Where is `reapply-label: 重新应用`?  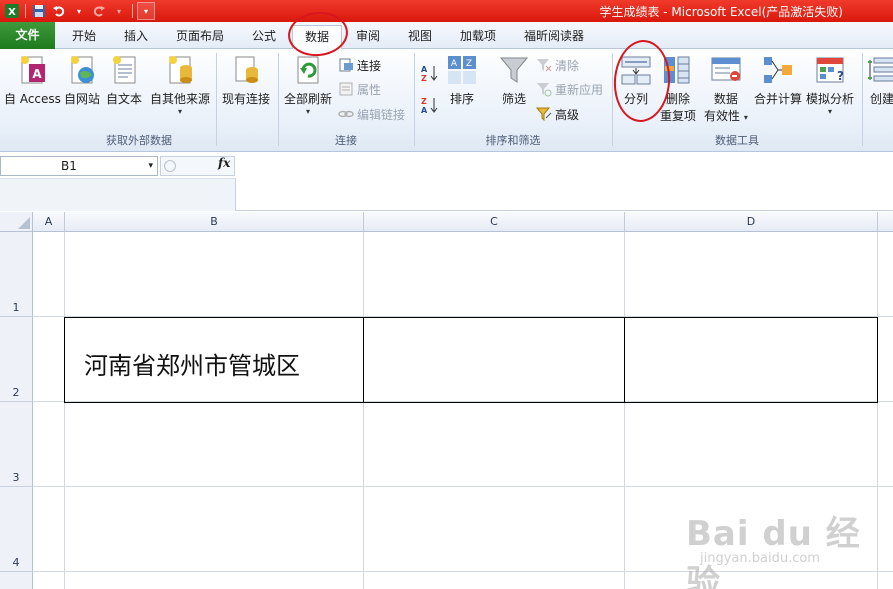 reapply-label: 重新应用 is located at coordinates (579, 89).